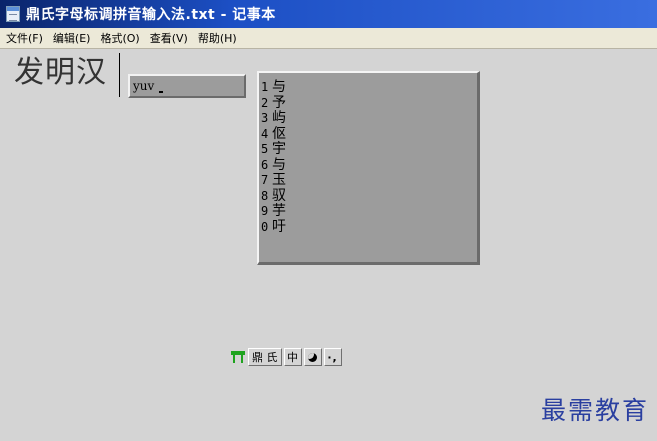 Image resolution: width=657 pixels, height=441 pixels. I want to click on menu-view: 查看(V), so click(169, 38).